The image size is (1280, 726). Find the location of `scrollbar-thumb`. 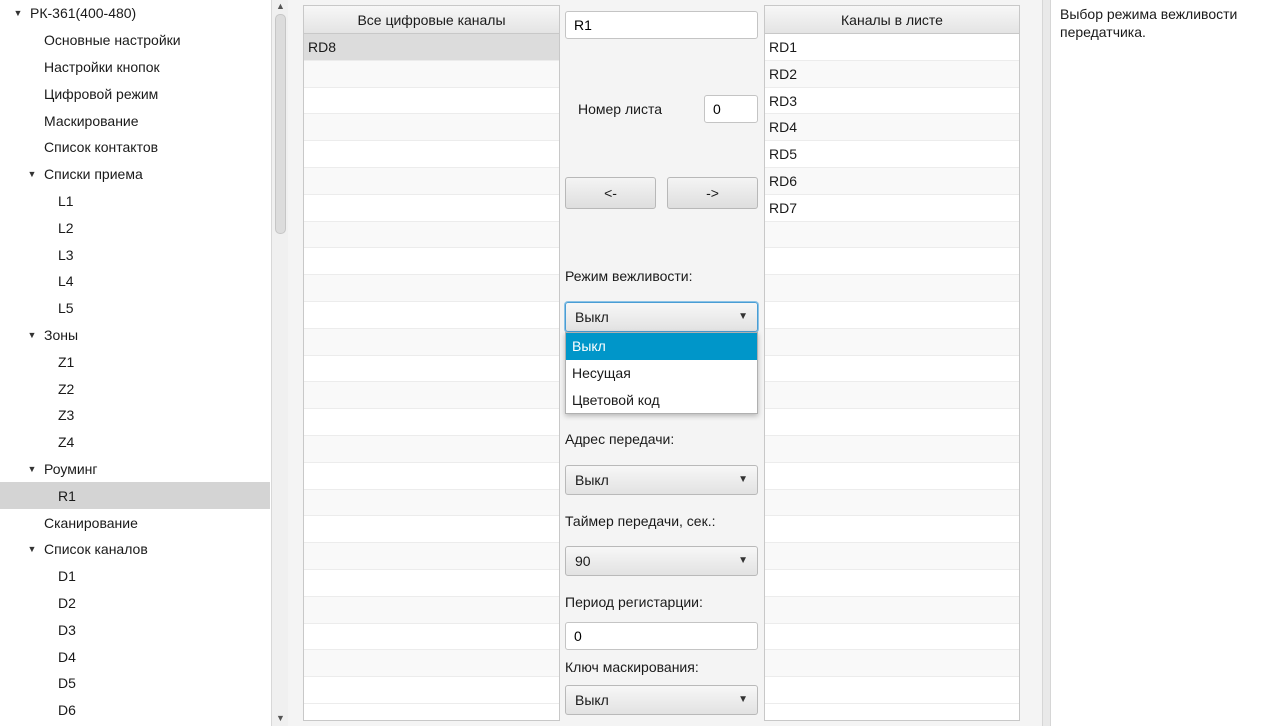

scrollbar-thumb is located at coordinates (280, 124).